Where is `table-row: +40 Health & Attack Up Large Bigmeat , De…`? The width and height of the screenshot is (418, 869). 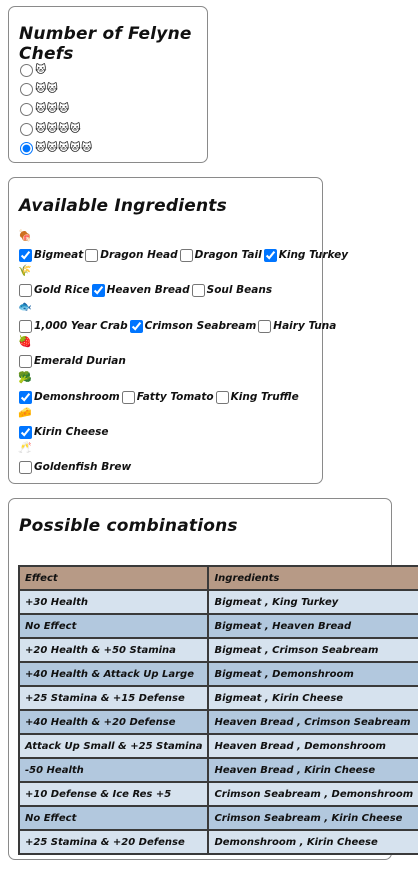 table-row: +40 Health & Attack Up Large Bigmeat , De… is located at coordinates (217, 674).